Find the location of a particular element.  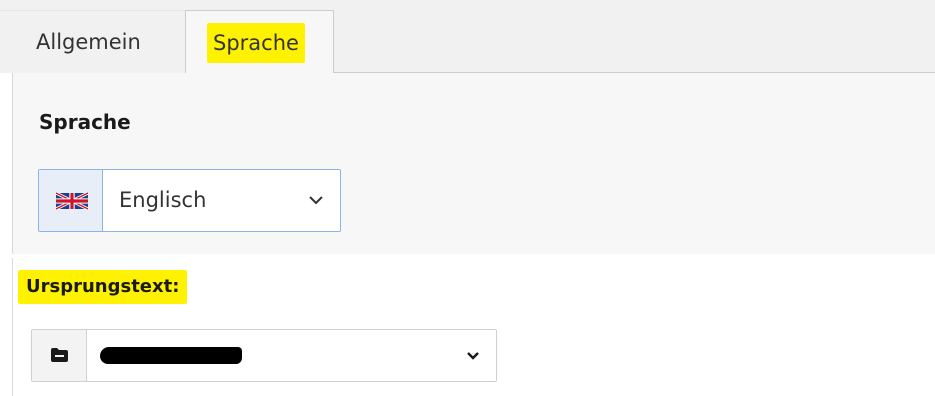

uk-flag-icon is located at coordinates (72, 201).